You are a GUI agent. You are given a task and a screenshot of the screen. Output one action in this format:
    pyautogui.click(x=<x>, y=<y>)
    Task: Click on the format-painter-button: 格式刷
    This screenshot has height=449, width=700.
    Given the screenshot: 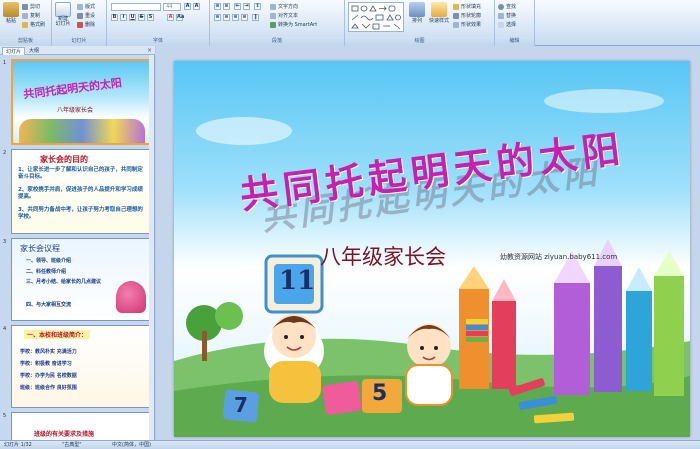 What is the action you would take?
    pyautogui.click(x=33, y=24)
    